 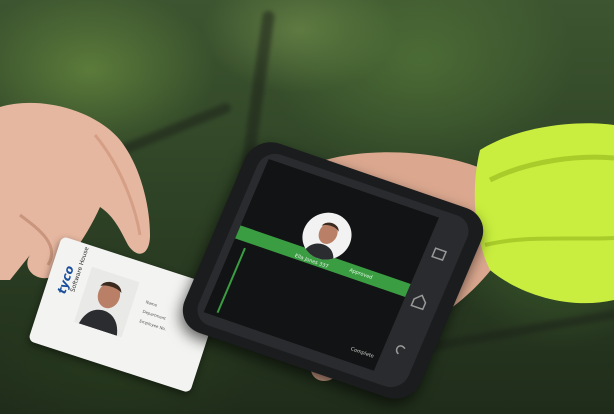 I want to click on menu-icon, so click(x=439, y=254).